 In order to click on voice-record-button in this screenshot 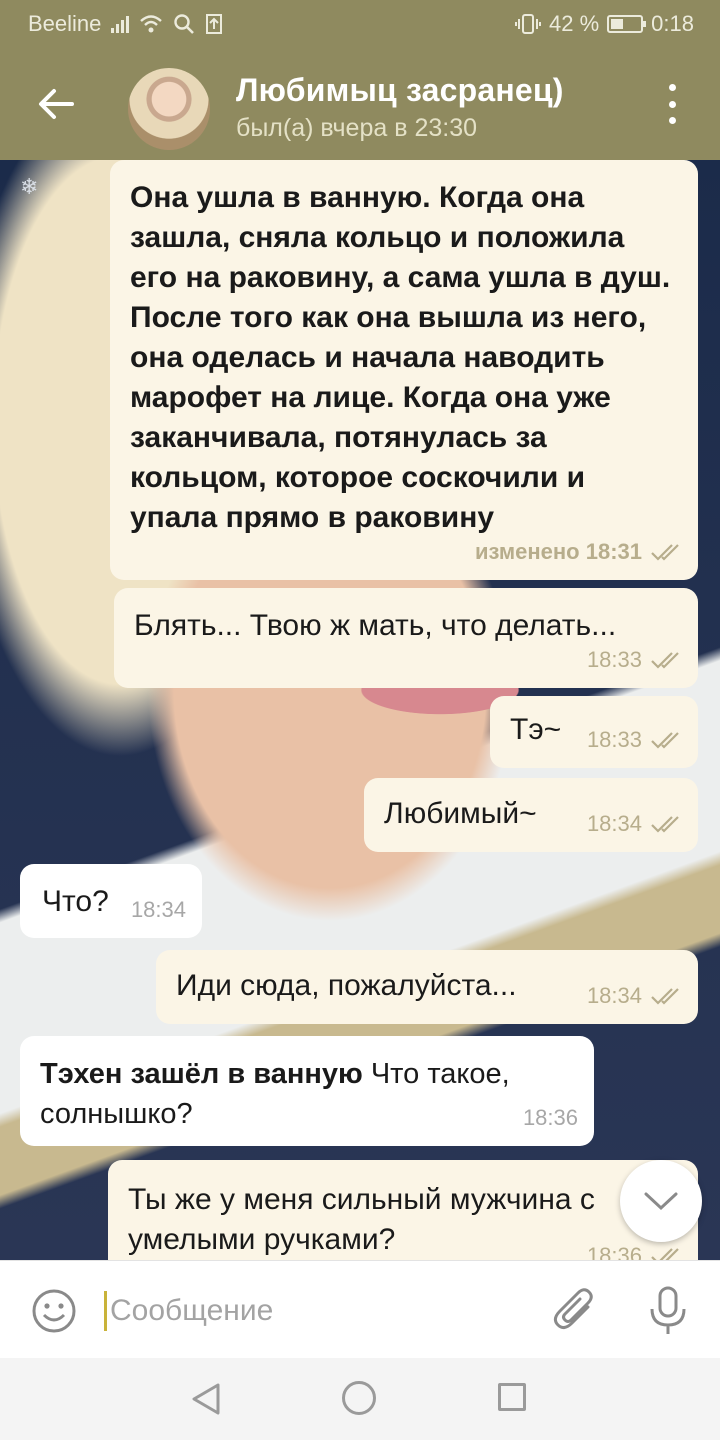, I will do `click(668, 1313)`.